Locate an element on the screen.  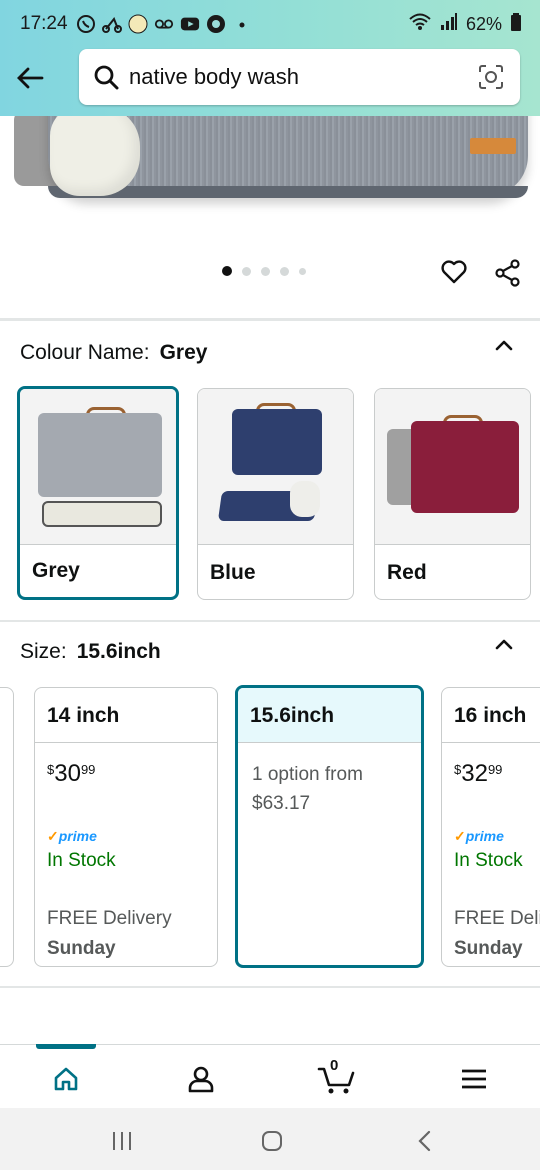
back-system-button is located at coordinates (425, 1141).